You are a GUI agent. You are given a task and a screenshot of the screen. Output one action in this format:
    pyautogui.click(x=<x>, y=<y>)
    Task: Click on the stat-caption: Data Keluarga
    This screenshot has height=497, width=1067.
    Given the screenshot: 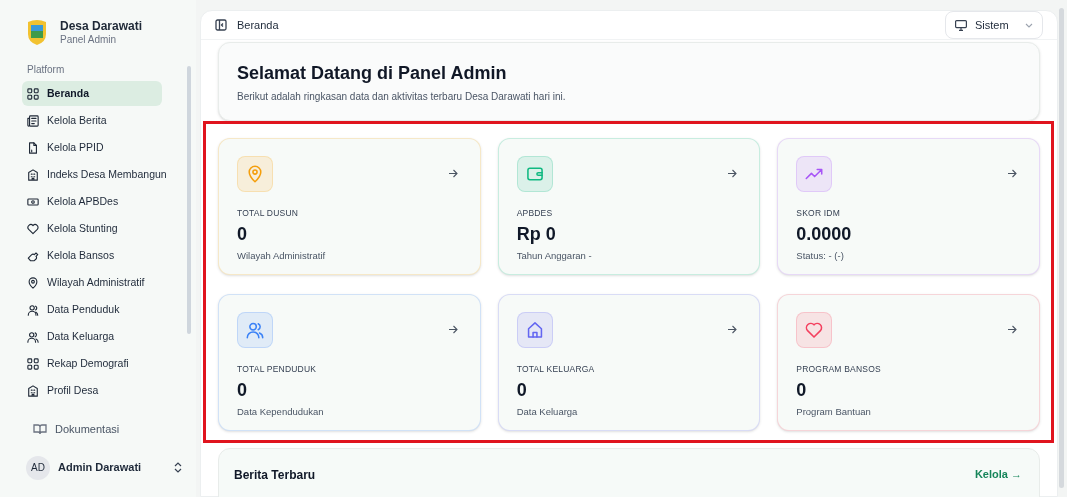 What is the action you would take?
    pyautogui.click(x=547, y=411)
    